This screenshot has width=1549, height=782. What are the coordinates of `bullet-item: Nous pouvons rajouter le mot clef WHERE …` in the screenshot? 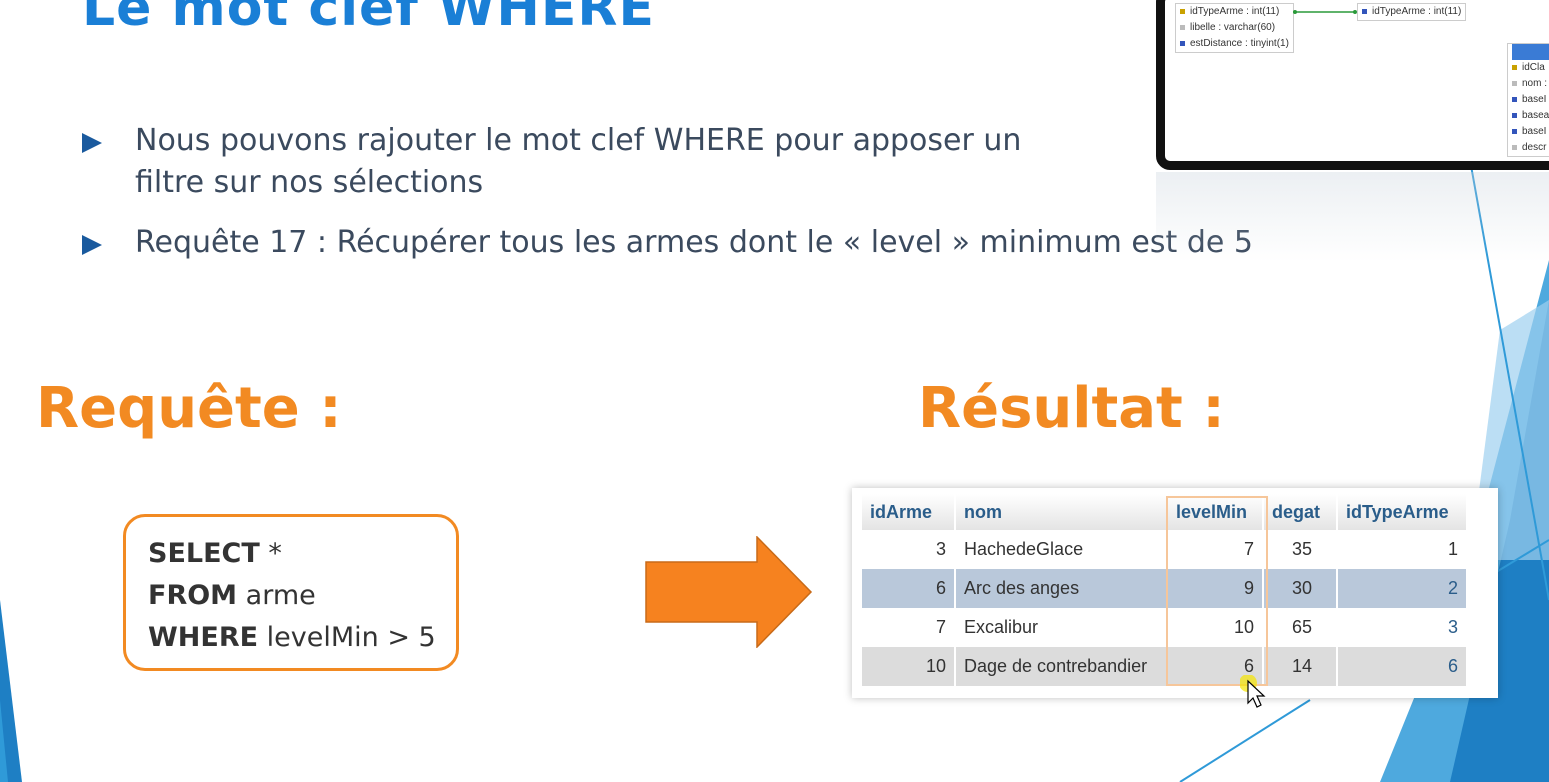 It's located at (583, 162).